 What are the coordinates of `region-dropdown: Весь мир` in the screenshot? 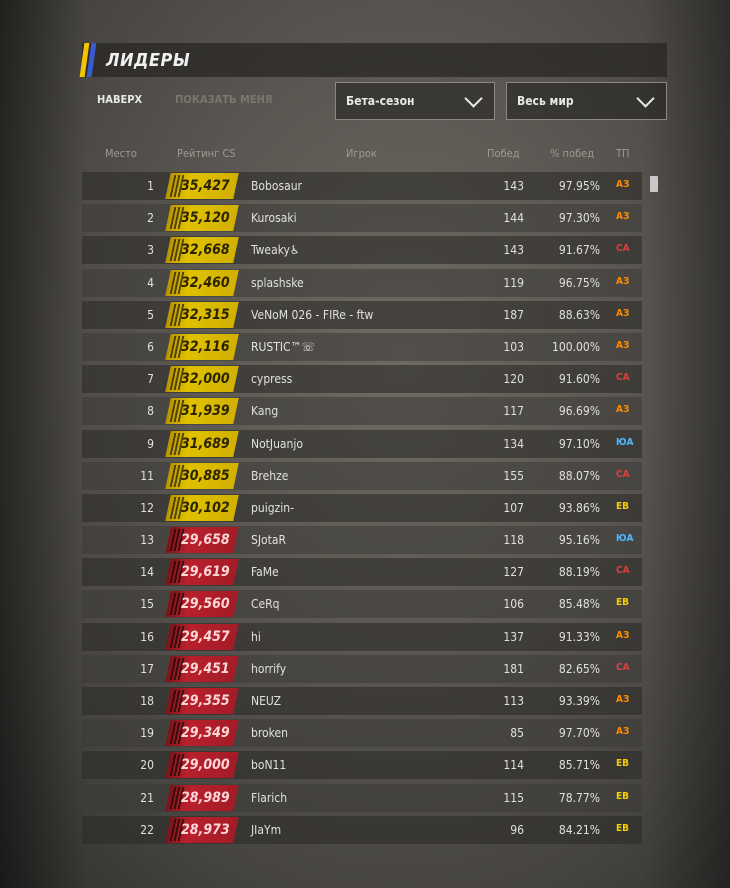 It's located at (586, 101).